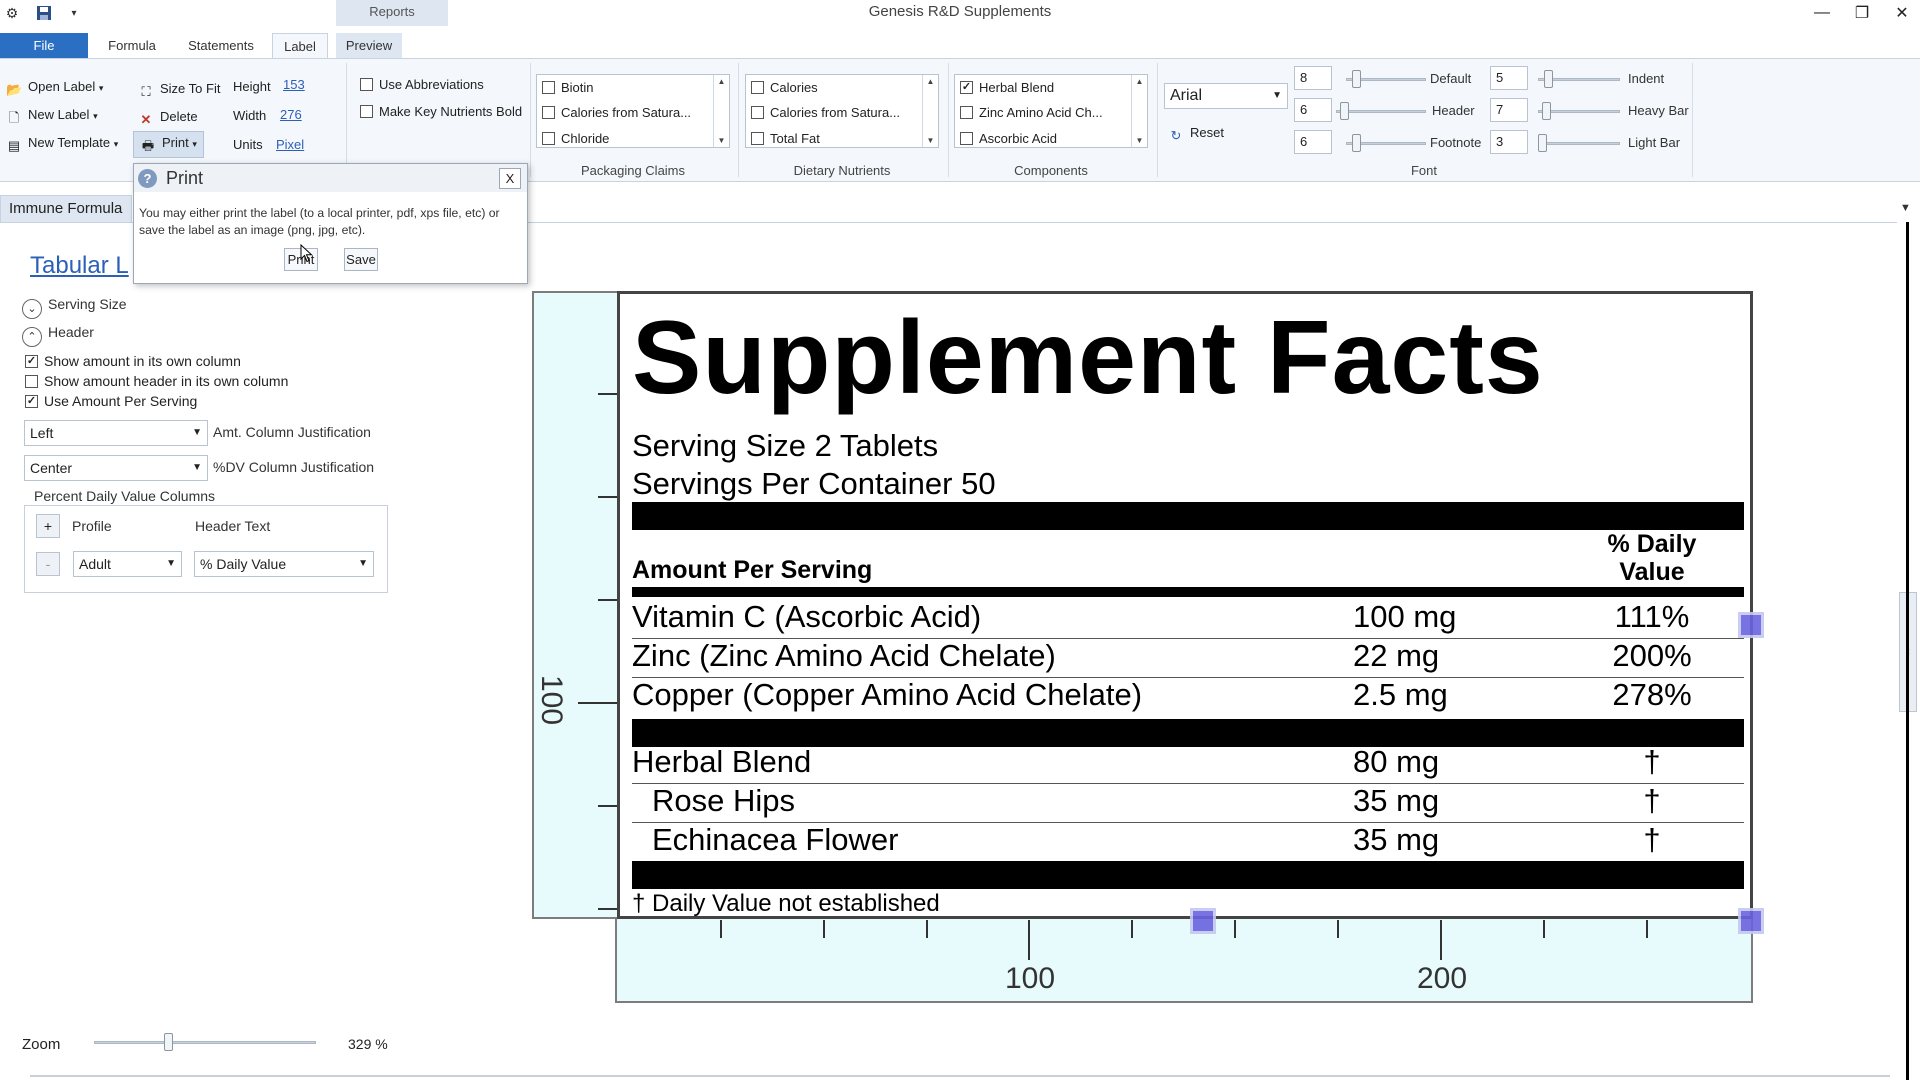 This screenshot has width=1920, height=1080. What do you see at coordinates (785, 138) in the screenshot?
I see `nutrient-item-total-fat: Total Fat` at bounding box center [785, 138].